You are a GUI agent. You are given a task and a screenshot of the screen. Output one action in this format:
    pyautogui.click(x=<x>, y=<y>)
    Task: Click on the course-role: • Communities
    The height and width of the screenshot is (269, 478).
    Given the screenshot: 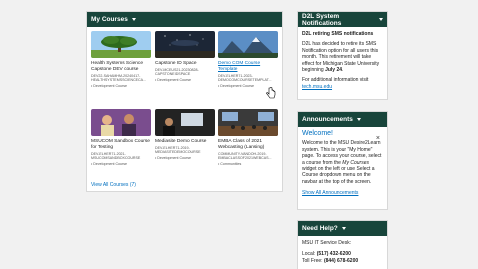 What is the action you would take?
    pyautogui.click(x=230, y=163)
    